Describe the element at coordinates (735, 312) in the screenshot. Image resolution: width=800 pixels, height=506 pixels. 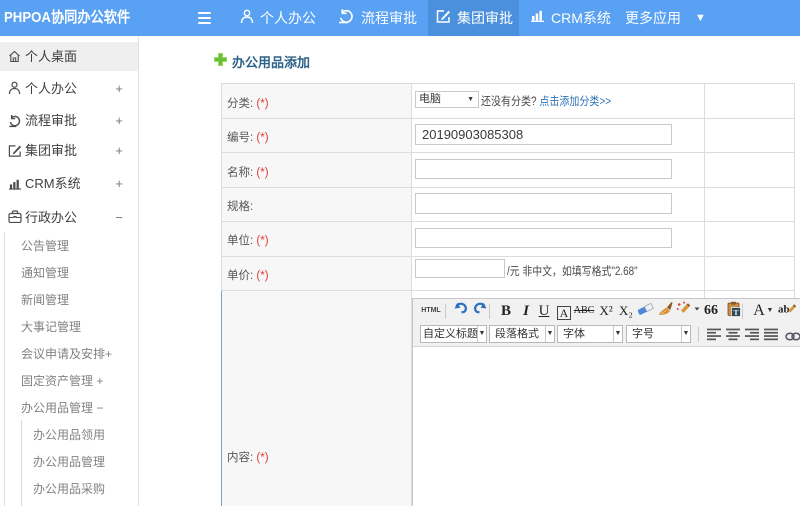
I see `svg-text: T` at that location.